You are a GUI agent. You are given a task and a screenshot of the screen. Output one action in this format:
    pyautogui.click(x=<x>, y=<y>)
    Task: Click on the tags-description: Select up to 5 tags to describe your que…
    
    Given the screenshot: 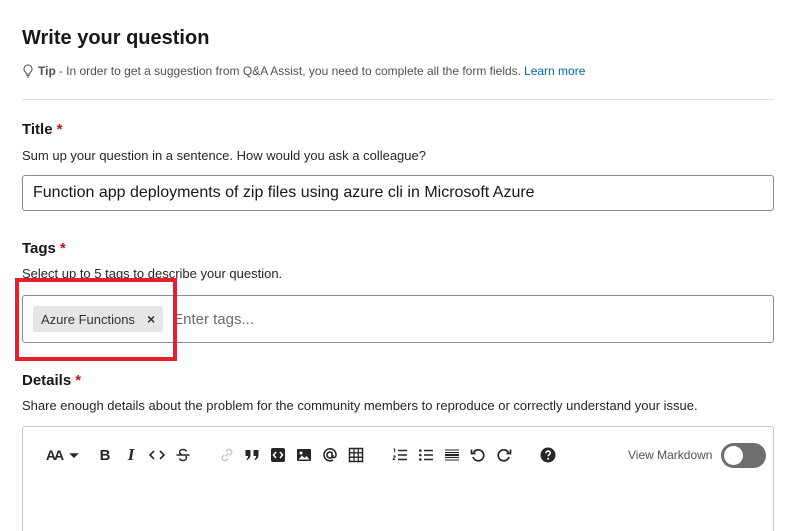 What is the action you would take?
    pyautogui.click(x=152, y=273)
    